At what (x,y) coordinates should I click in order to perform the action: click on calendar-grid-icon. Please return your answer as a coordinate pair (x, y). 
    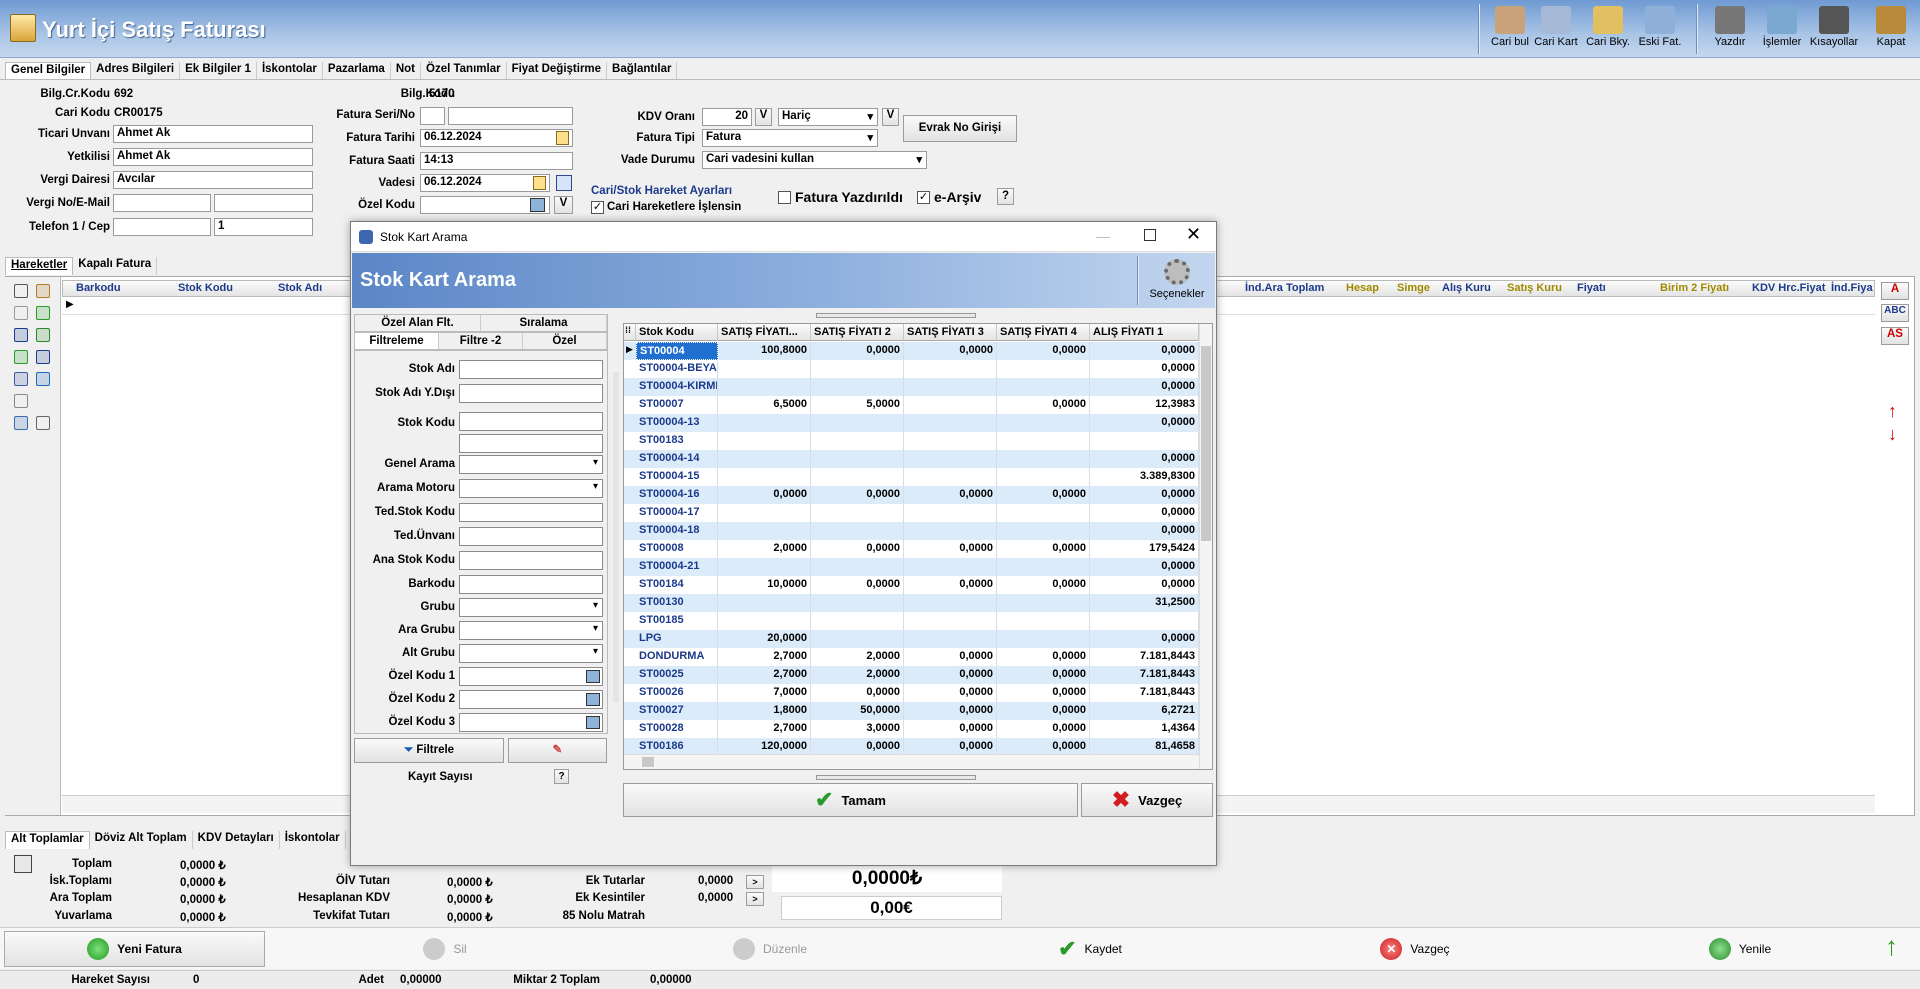
    Looking at the image, I should click on (564, 183).